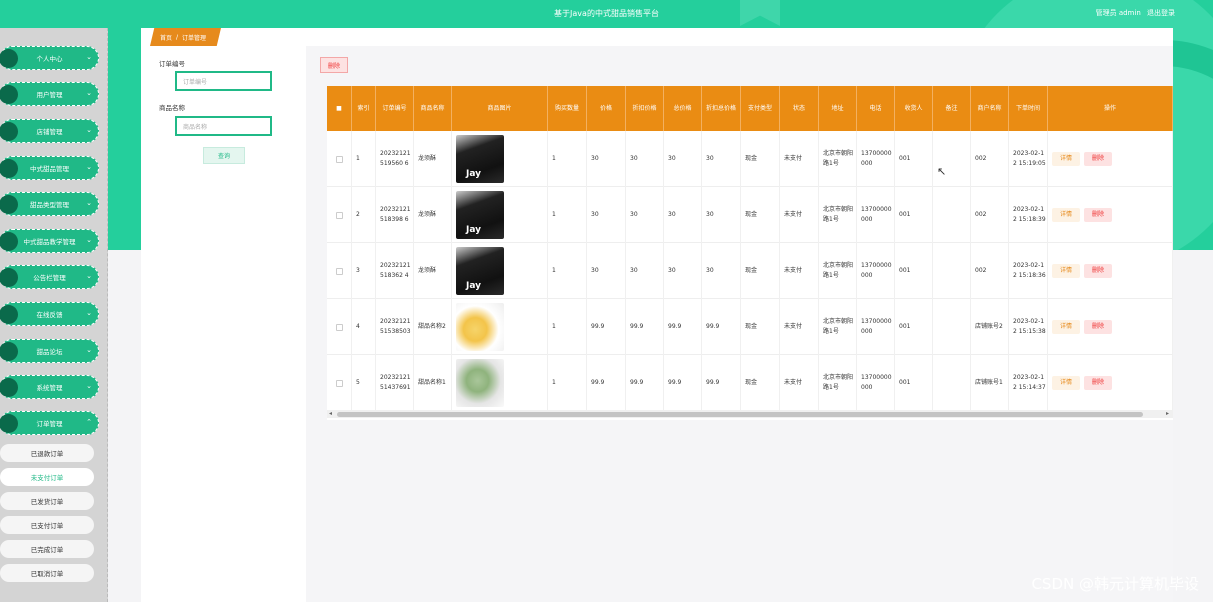 This screenshot has height=602, width=1213. What do you see at coordinates (223, 81) in the screenshot?
I see `order-no-input: 订单编号` at bounding box center [223, 81].